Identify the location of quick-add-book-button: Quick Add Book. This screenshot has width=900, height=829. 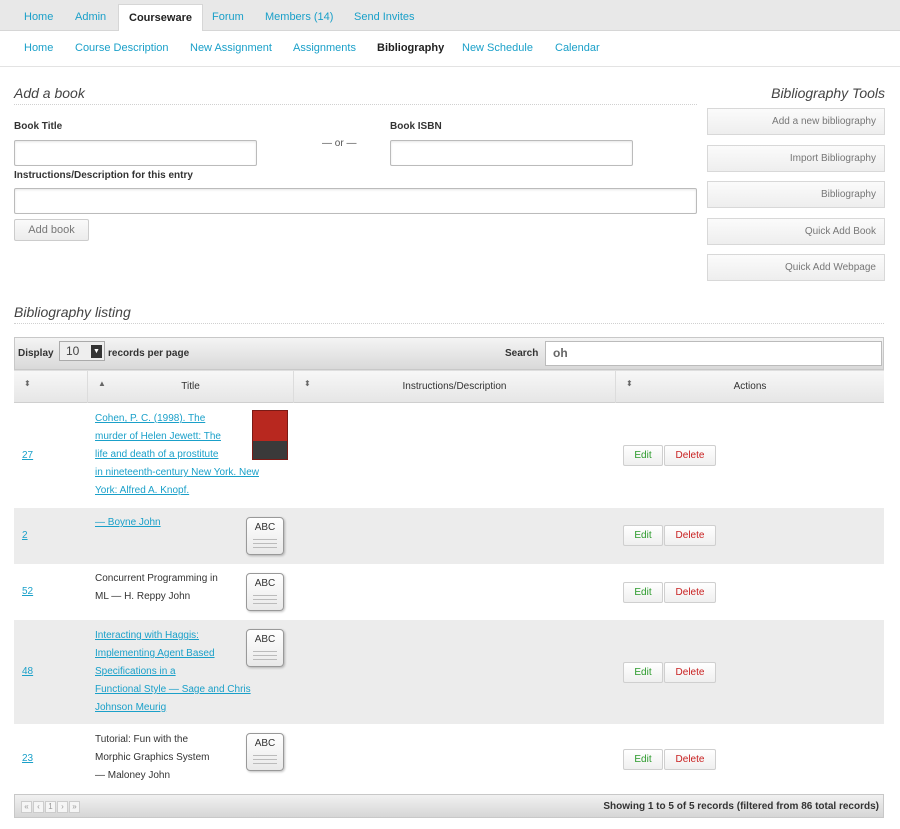
(796, 231).